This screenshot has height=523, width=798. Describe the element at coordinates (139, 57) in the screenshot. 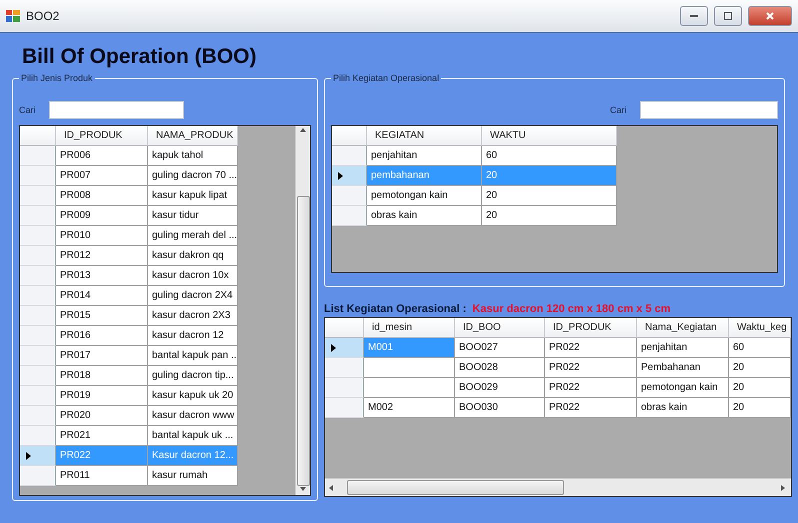

I see `form-heading: Bill Of Operation (BOO)` at that location.